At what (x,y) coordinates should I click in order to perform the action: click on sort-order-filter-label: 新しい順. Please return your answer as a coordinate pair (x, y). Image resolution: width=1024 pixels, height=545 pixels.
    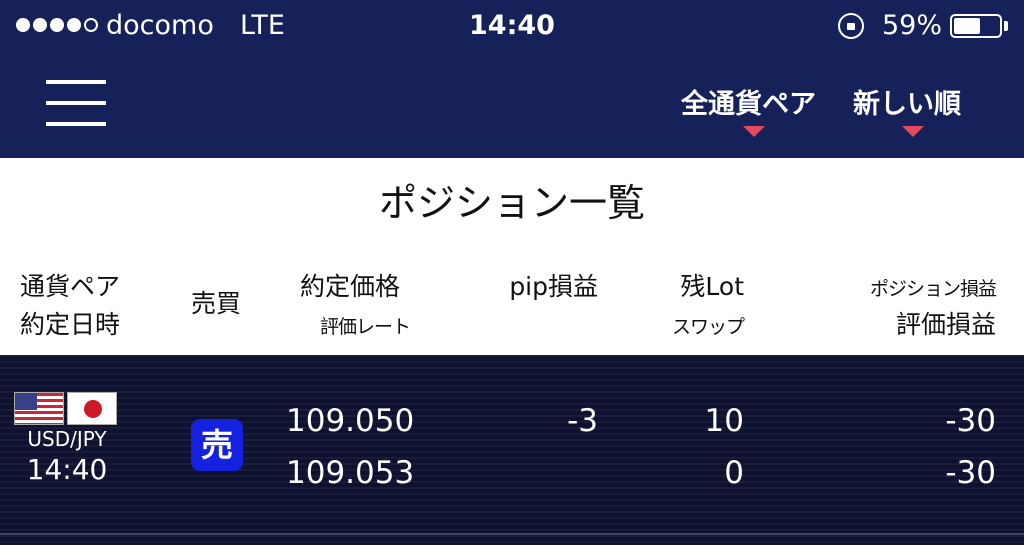
    Looking at the image, I should click on (907, 104).